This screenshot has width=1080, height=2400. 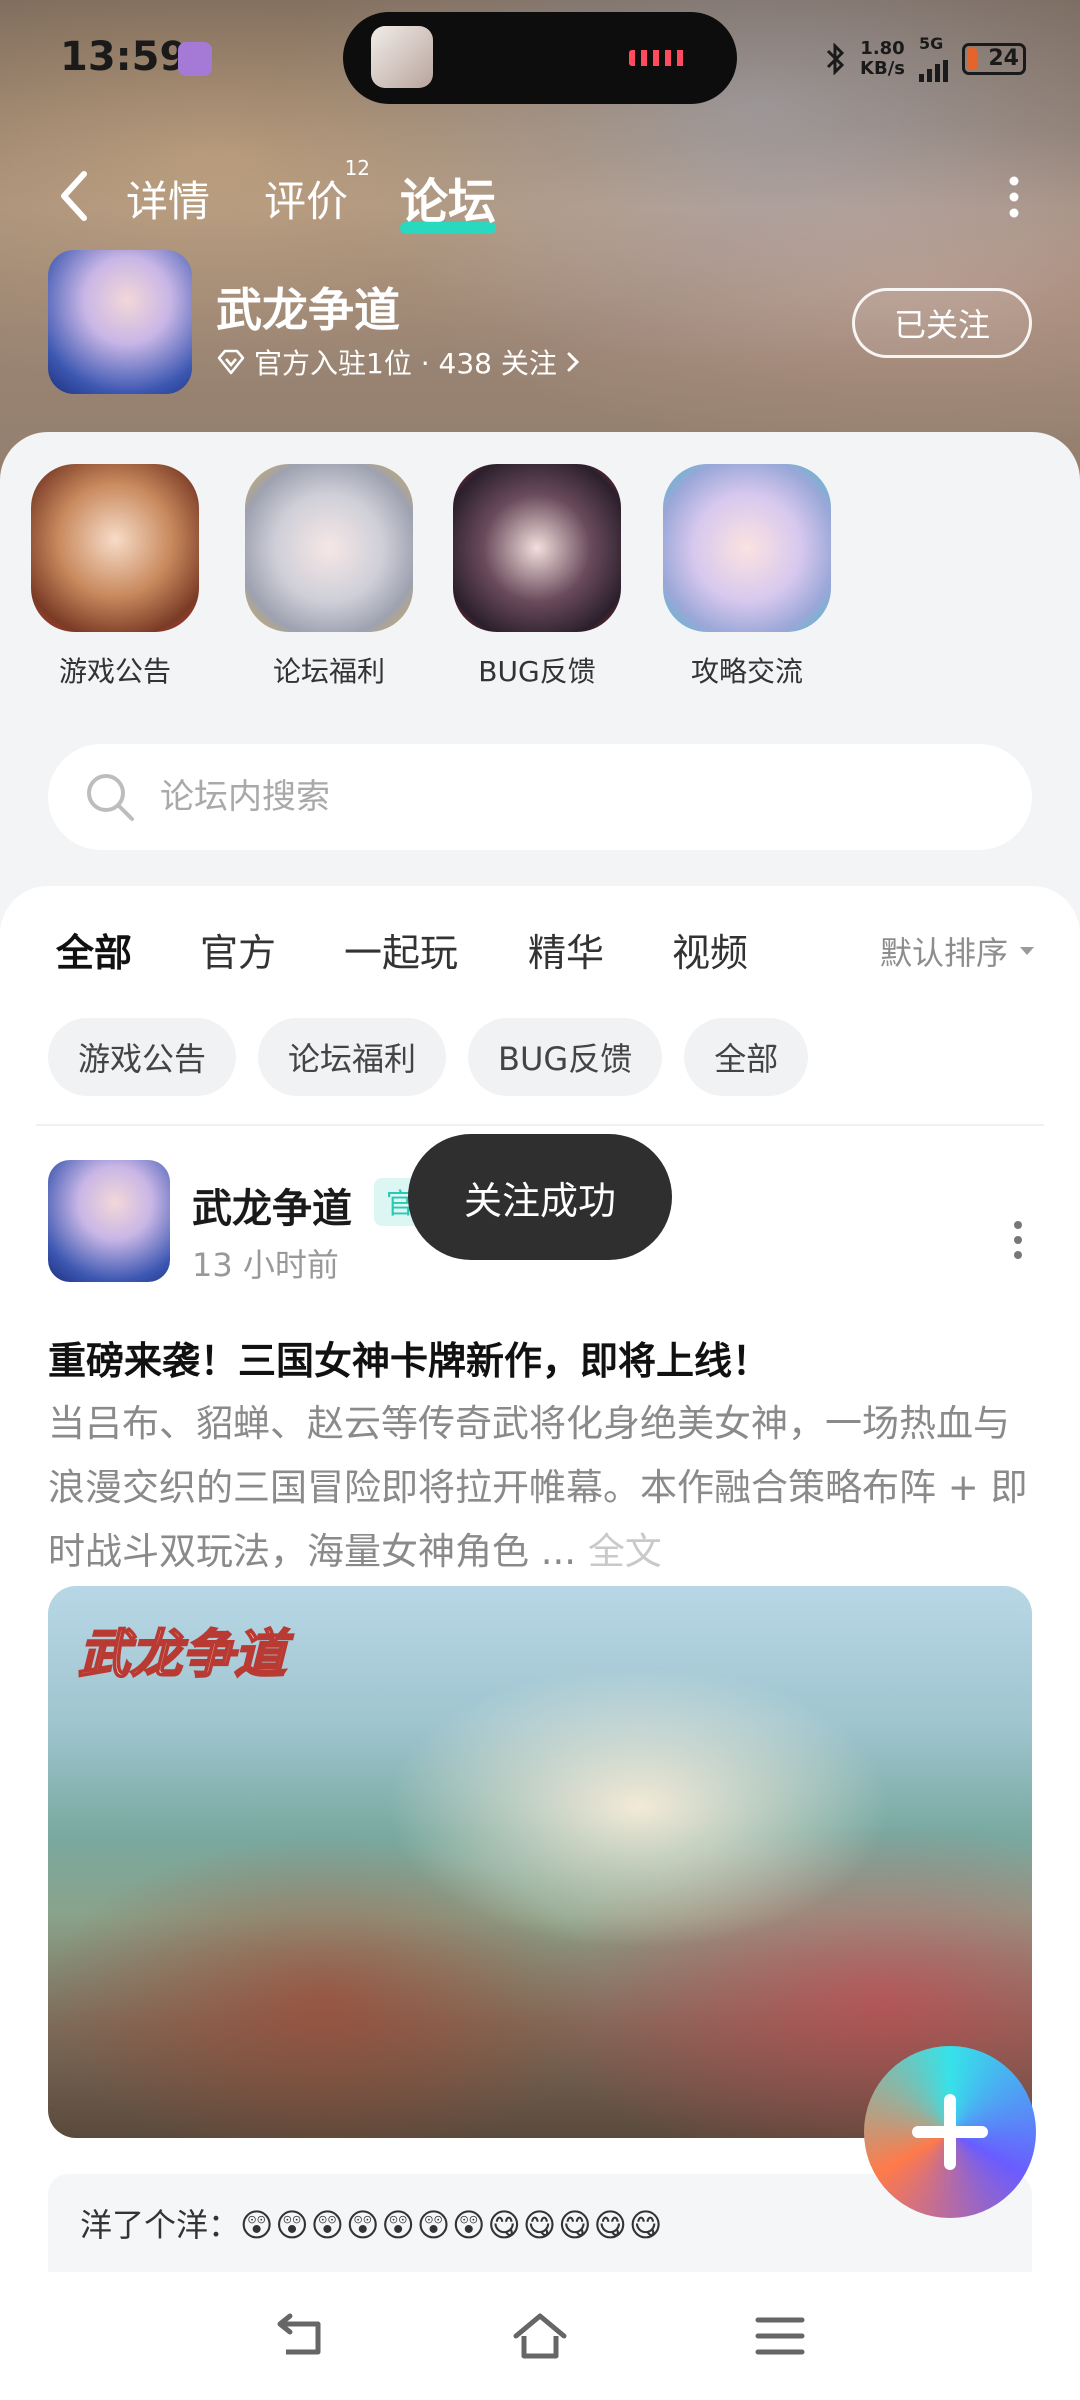 What do you see at coordinates (308, 310) in the screenshot?
I see `game-title: 武龙争道` at bounding box center [308, 310].